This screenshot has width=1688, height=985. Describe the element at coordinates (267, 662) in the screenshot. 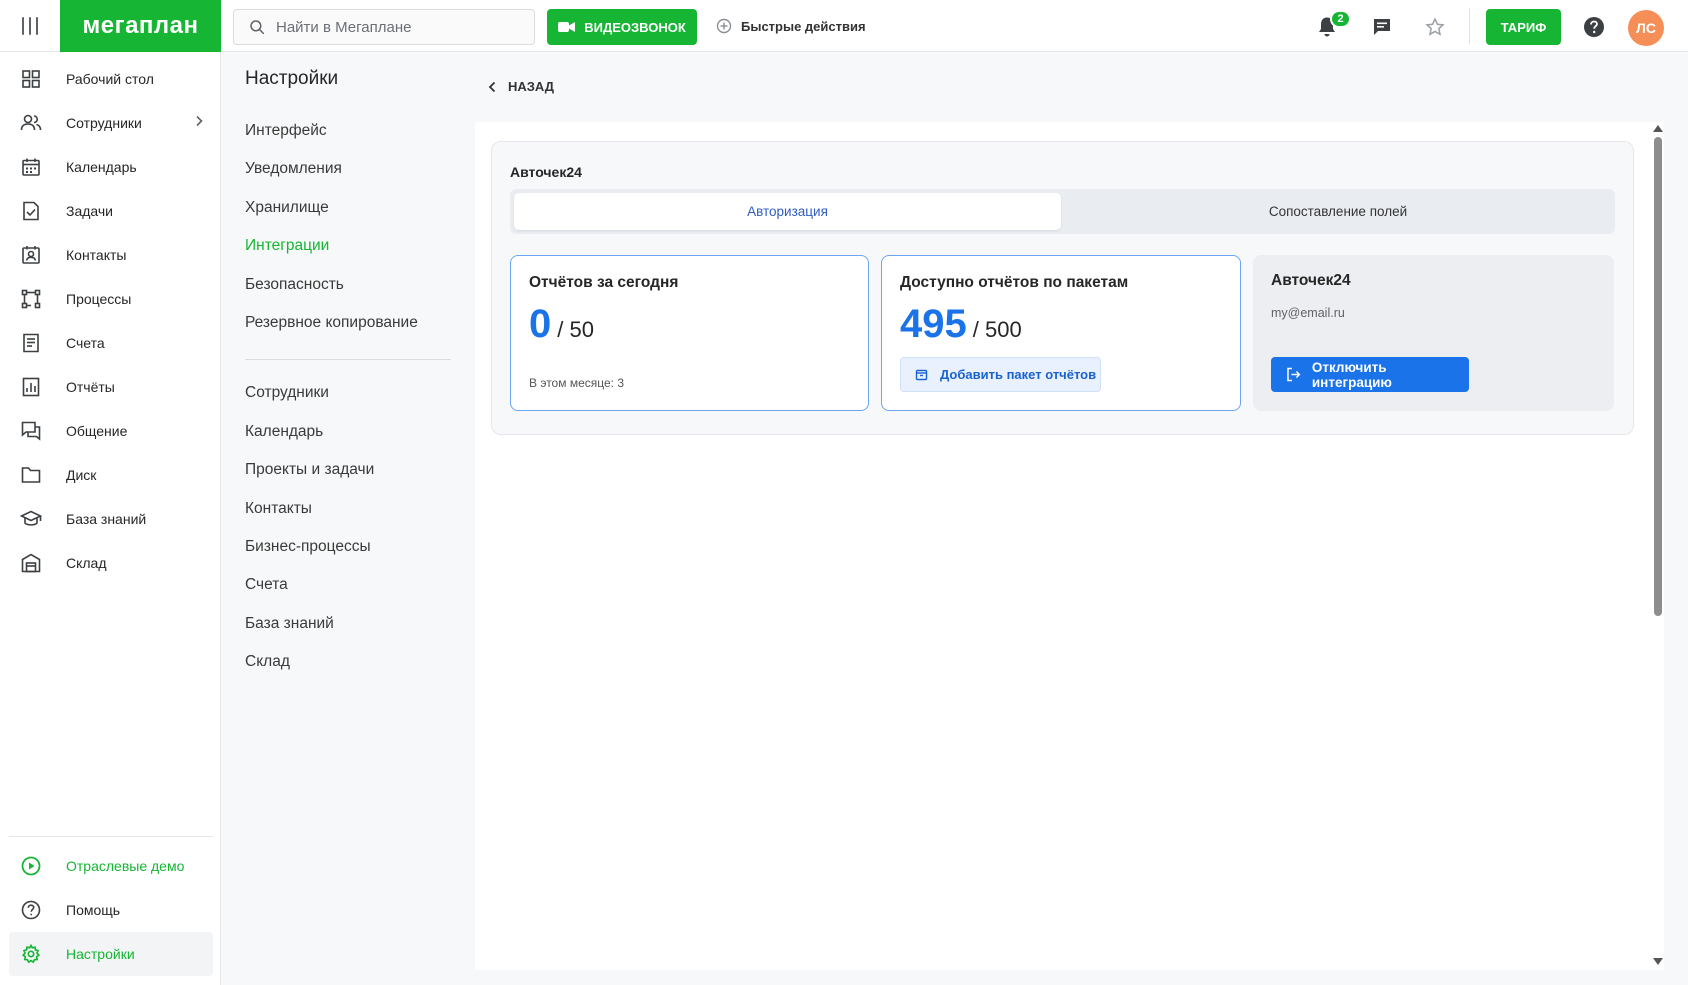

I see `settings-item-warehouse: Склад` at that location.